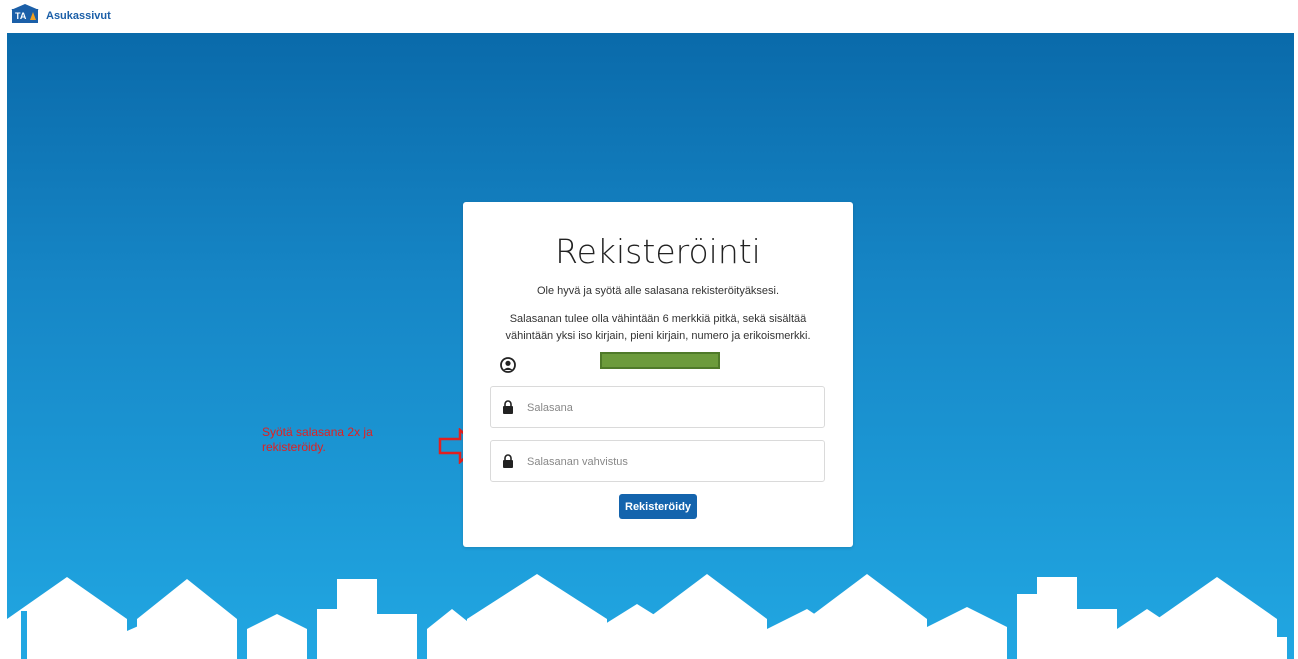 The width and height of the screenshot is (1298, 659). I want to click on annotation-line-2: rekisteröidy., so click(294, 447).